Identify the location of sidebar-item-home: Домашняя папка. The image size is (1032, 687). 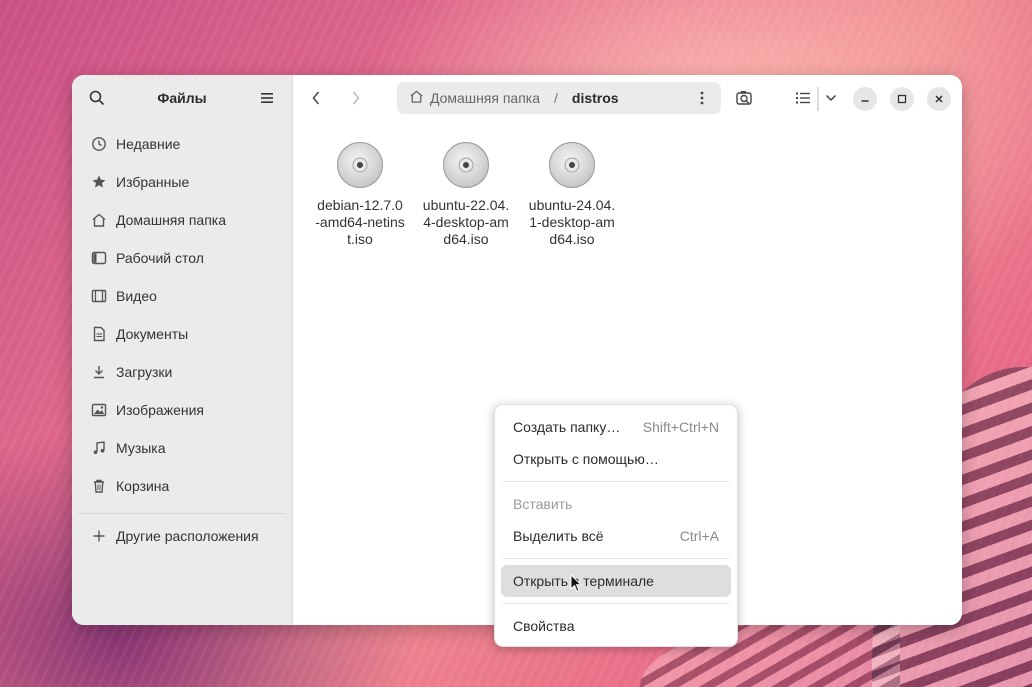
(182, 220).